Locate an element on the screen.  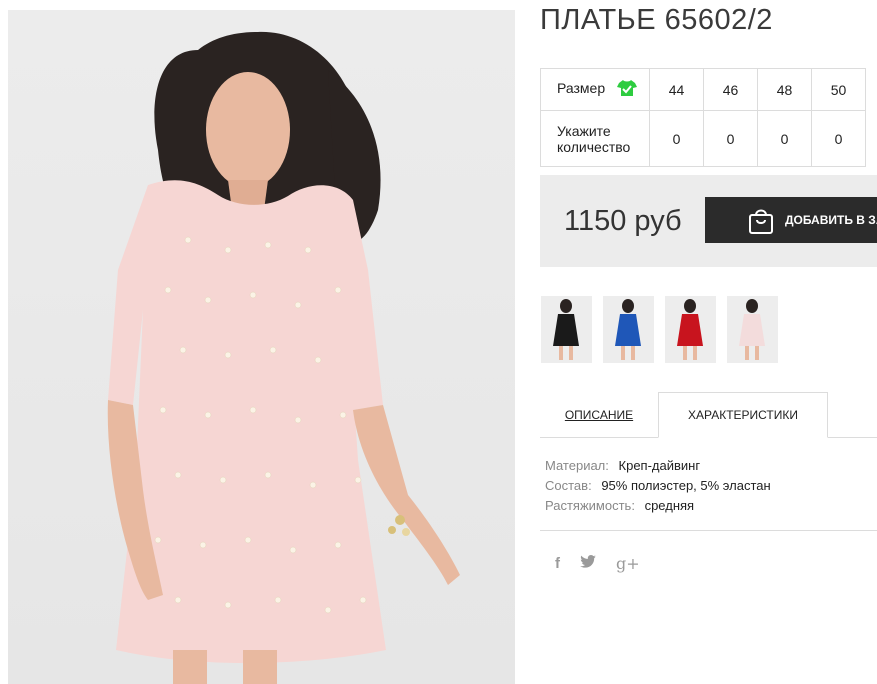
spec-value: средняя is located at coordinates (669, 505).